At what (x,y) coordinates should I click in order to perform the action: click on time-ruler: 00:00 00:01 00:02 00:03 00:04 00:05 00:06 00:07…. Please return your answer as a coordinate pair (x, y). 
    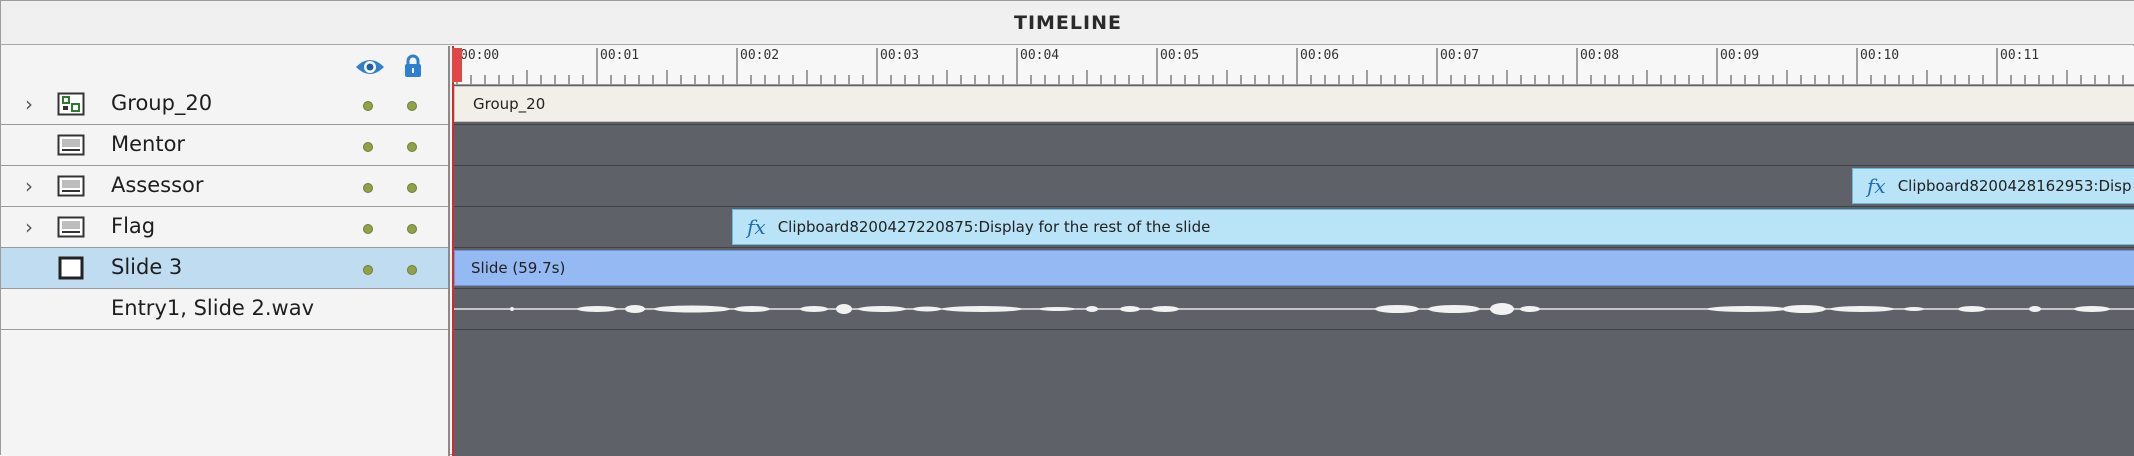
    Looking at the image, I should click on (1293, 65).